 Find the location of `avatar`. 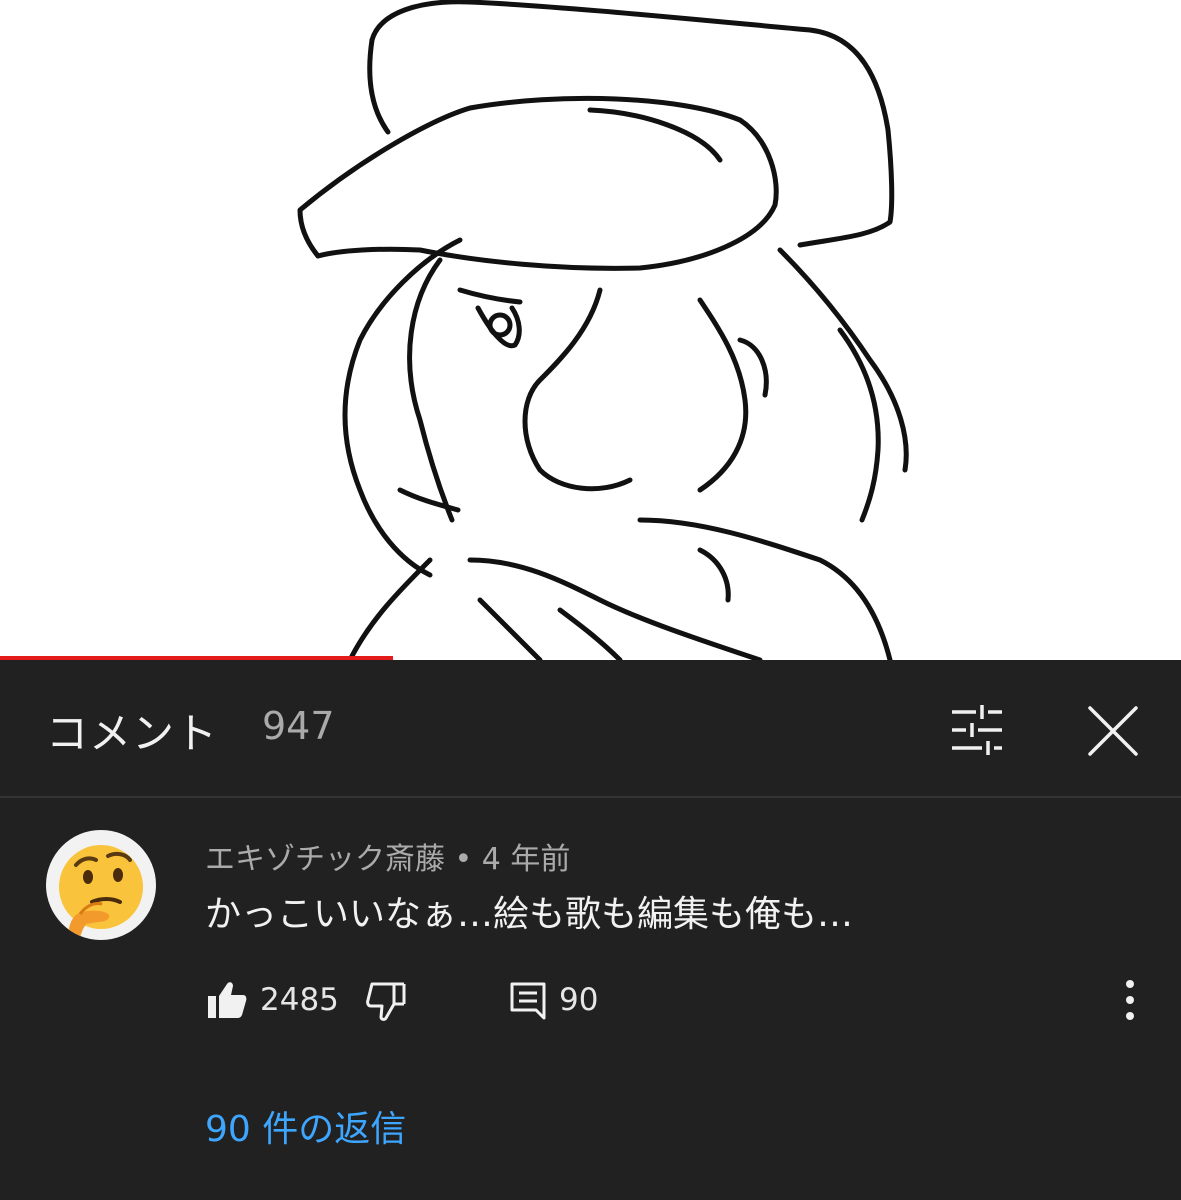

avatar is located at coordinates (101, 885).